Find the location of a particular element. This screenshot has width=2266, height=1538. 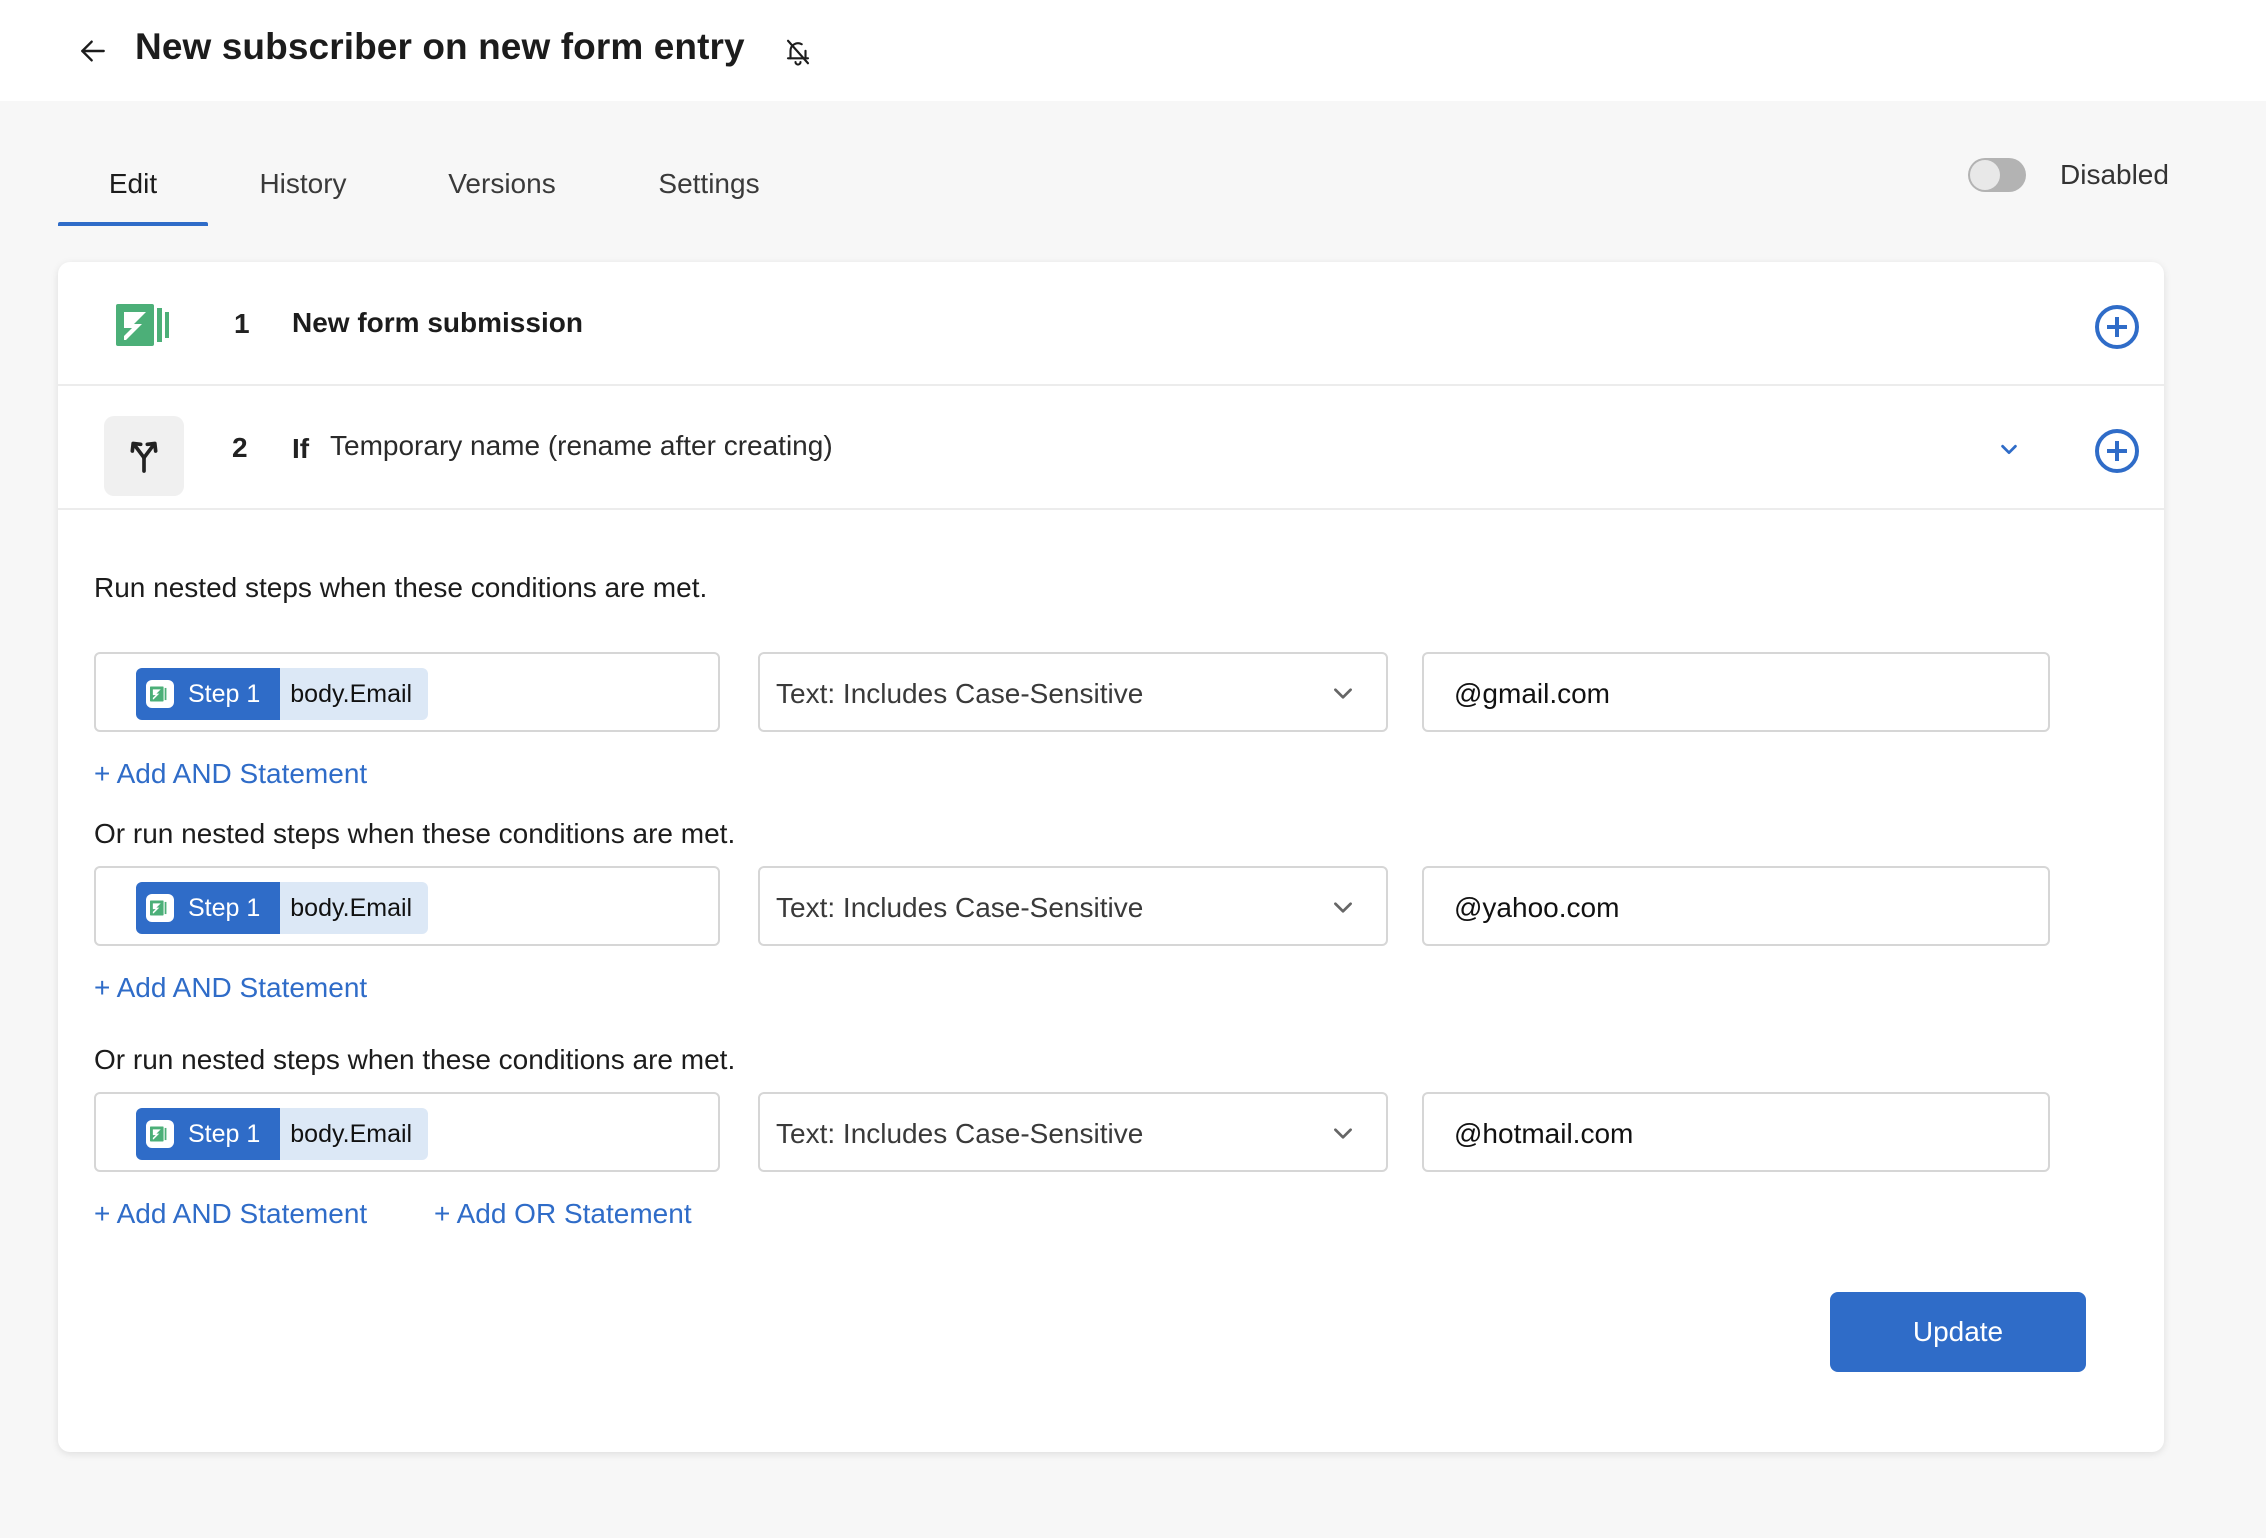

arrow-left-icon is located at coordinates (93, 51).